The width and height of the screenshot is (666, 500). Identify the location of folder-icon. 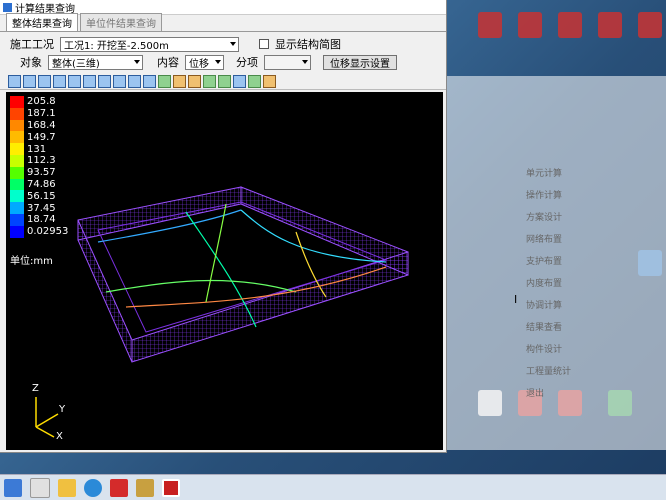
(67, 487).